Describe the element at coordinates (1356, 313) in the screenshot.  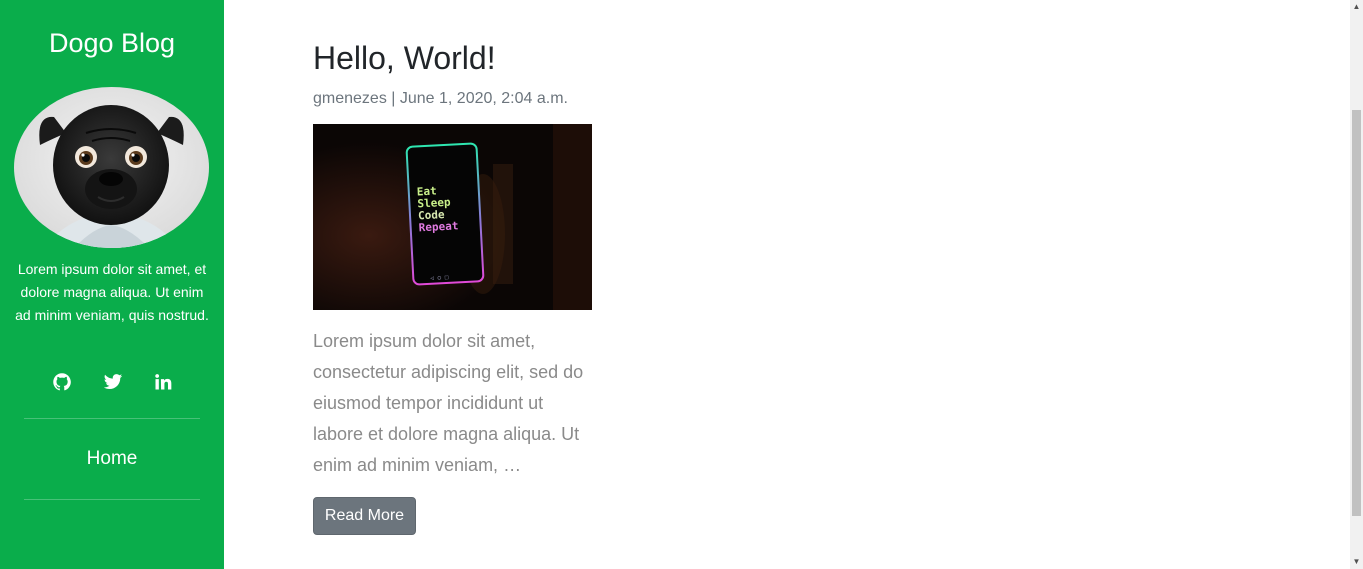
I see `scroll-thumb` at that location.